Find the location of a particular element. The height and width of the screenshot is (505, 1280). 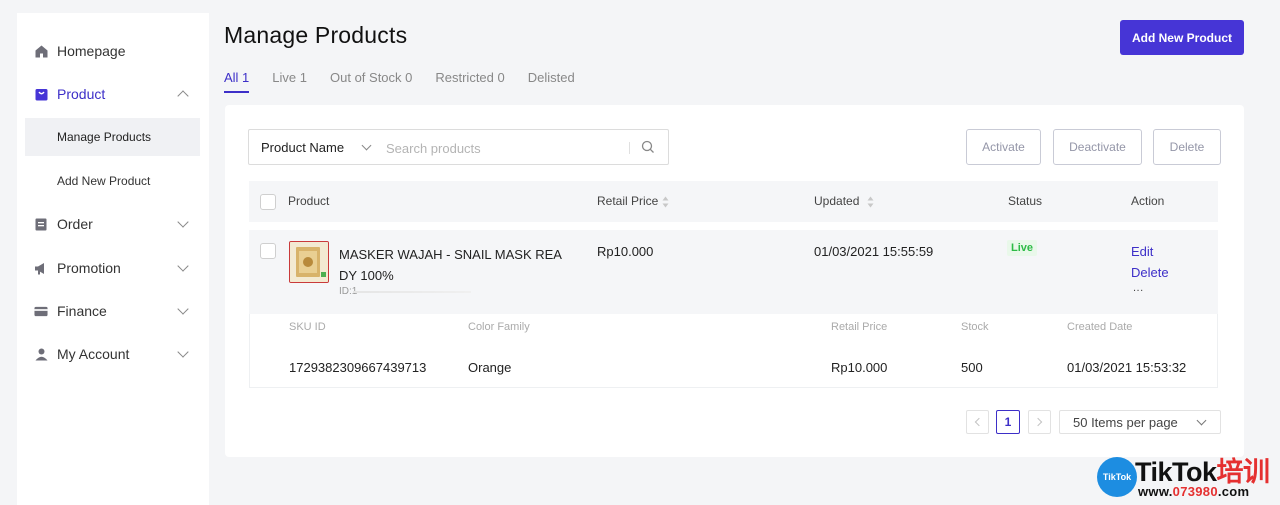

sku-id: 1729382309667439713 is located at coordinates (358, 367).